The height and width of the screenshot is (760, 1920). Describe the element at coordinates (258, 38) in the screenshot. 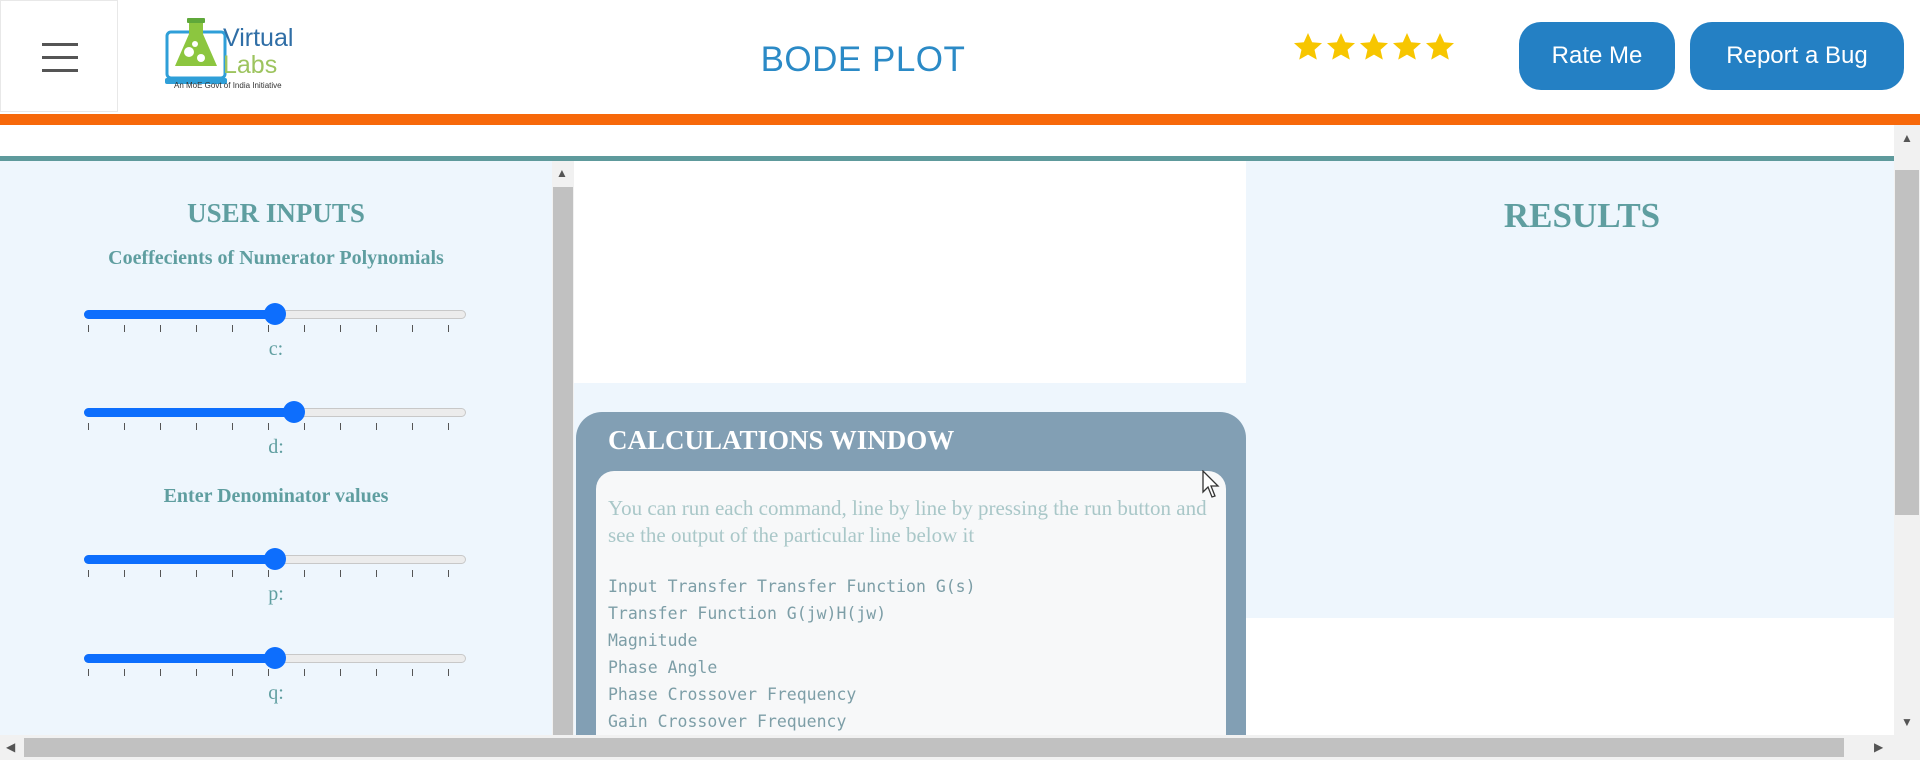

I see `logo-text-virtual: Virtual` at that location.